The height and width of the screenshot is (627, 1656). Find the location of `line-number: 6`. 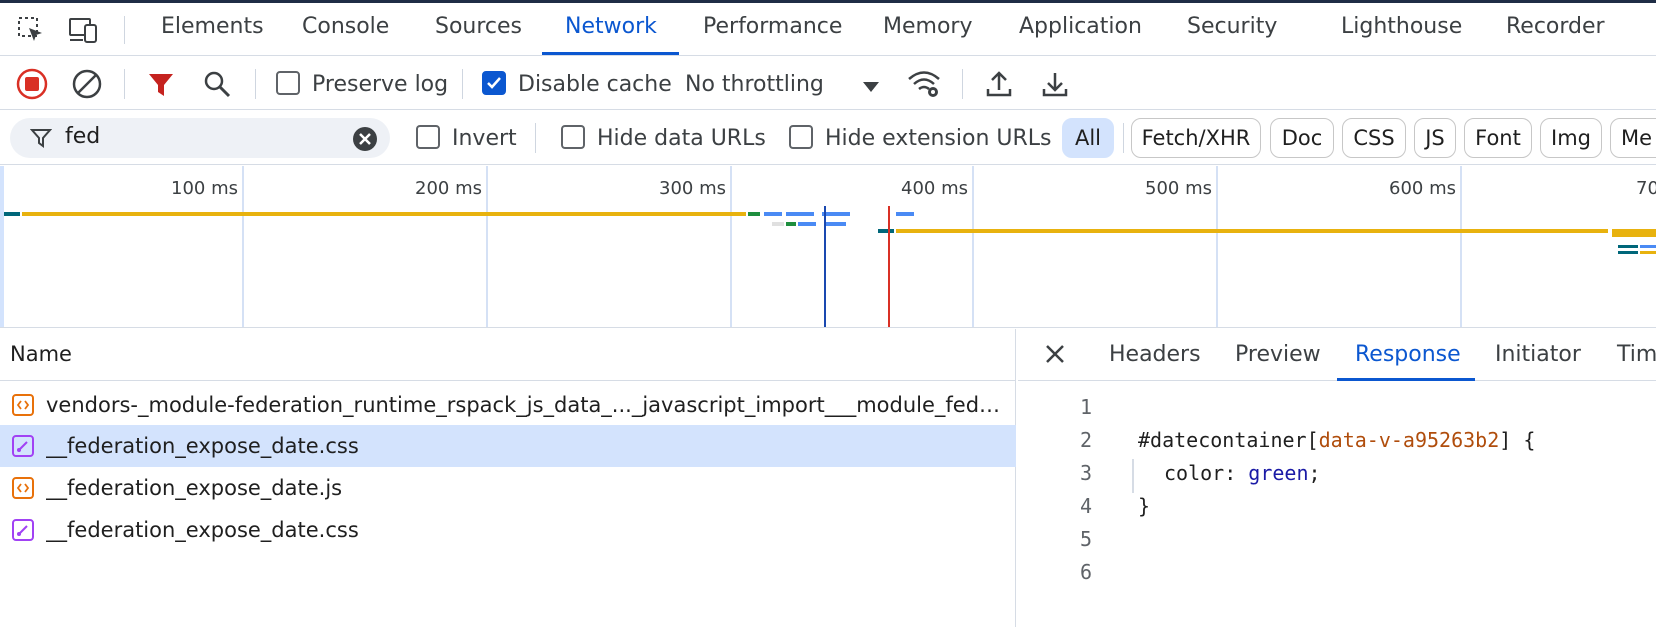

line-number: 6 is located at coordinates (1085, 572).